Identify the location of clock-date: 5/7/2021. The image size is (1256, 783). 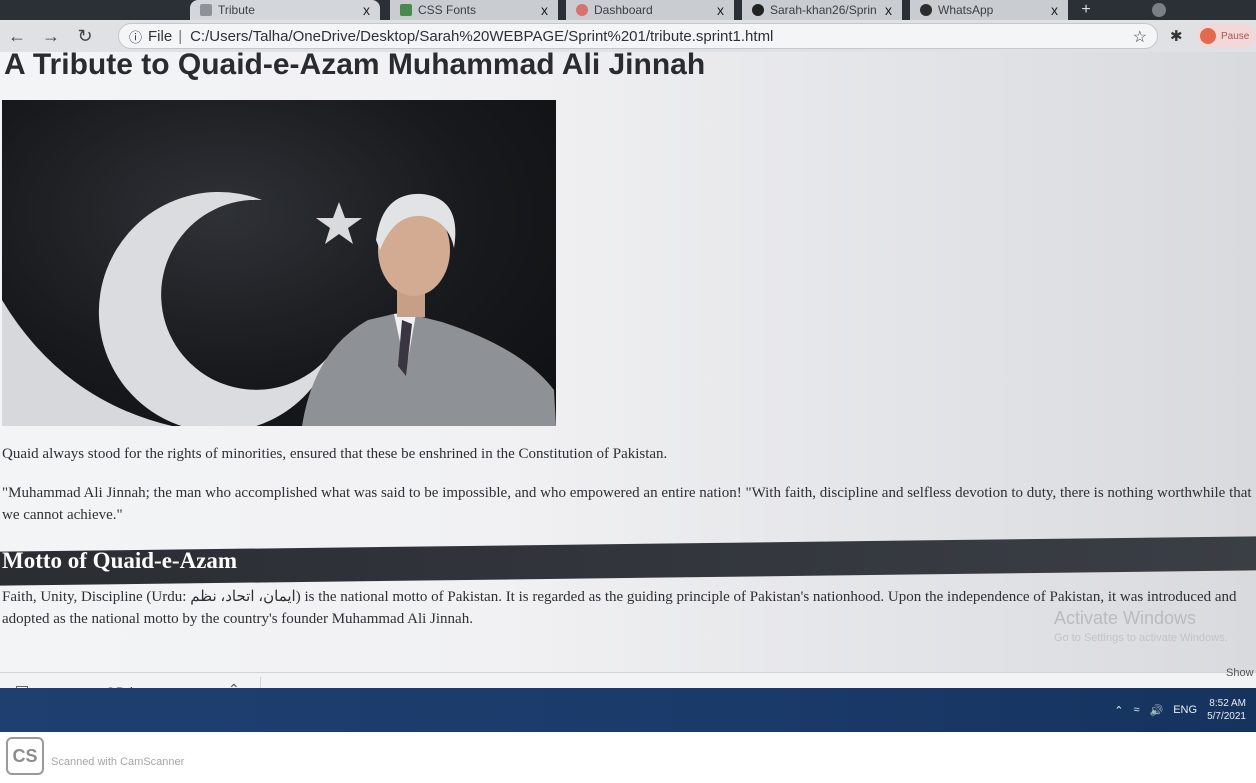
(1226, 716).